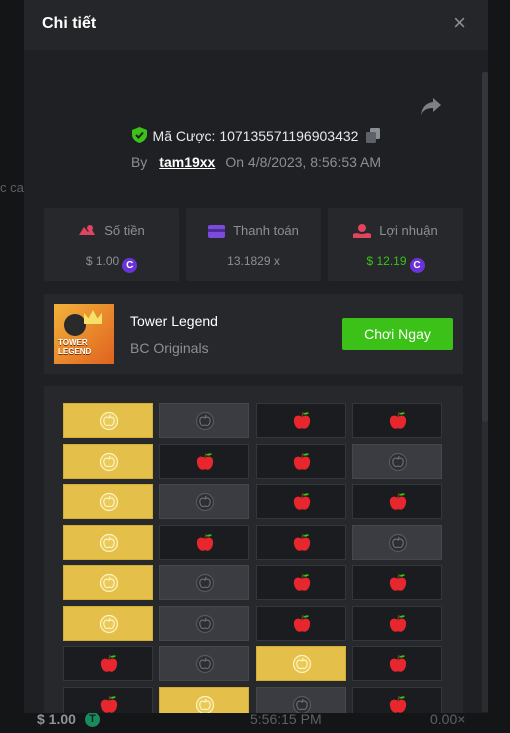 Image resolution: width=510 pixels, height=733 pixels. I want to click on stat-profit: Lợi nhuận $ 12.19 C, so click(395, 244).